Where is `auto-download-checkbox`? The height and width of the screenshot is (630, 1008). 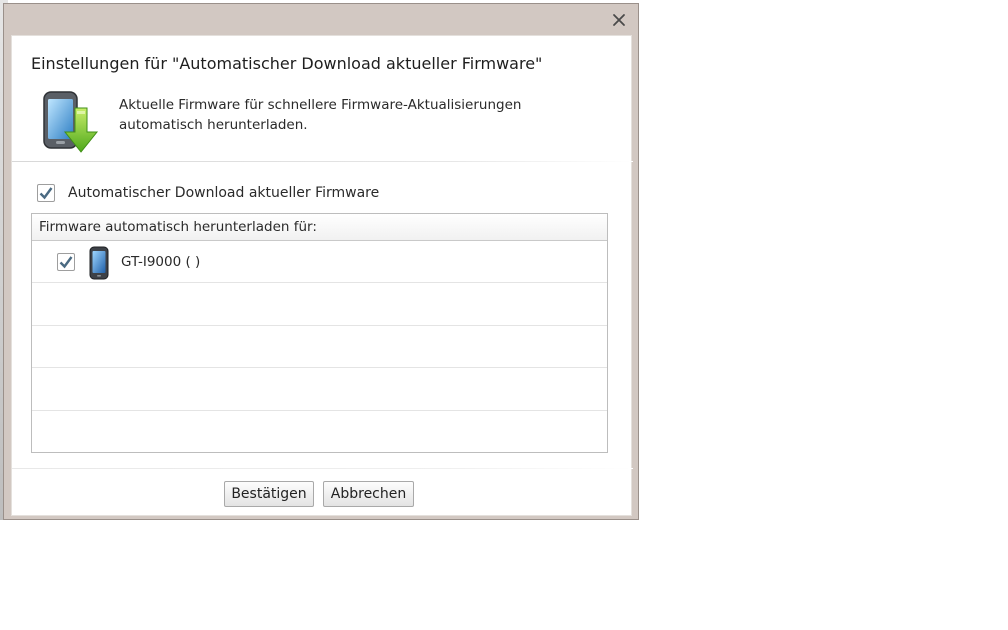
auto-download-checkbox is located at coordinates (46, 193).